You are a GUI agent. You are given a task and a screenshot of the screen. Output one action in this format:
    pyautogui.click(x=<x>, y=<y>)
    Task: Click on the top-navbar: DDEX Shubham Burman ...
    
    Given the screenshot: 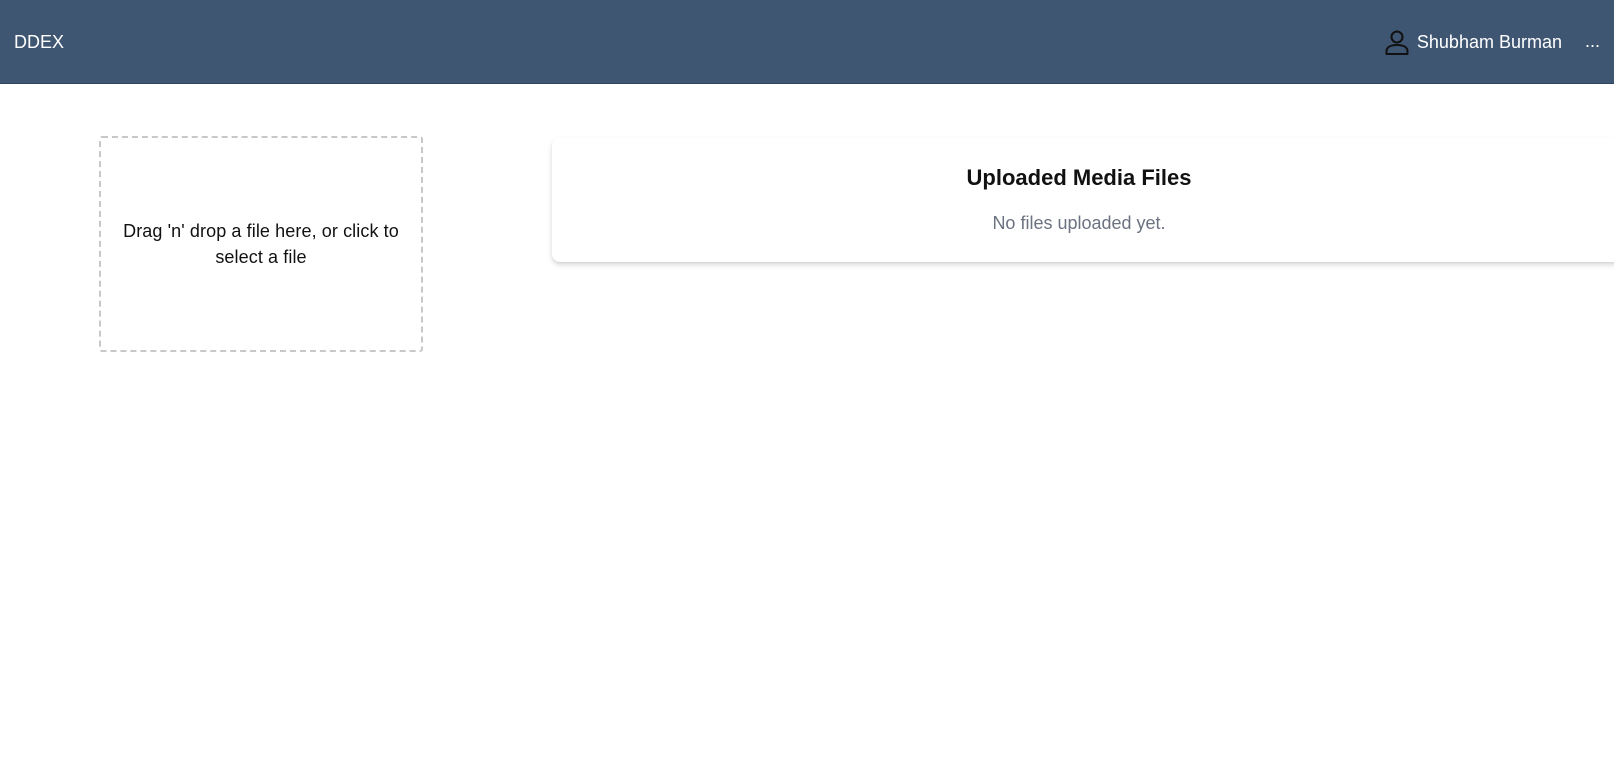 What is the action you would take?
    pyautogui.click(x=807, y=42)
    